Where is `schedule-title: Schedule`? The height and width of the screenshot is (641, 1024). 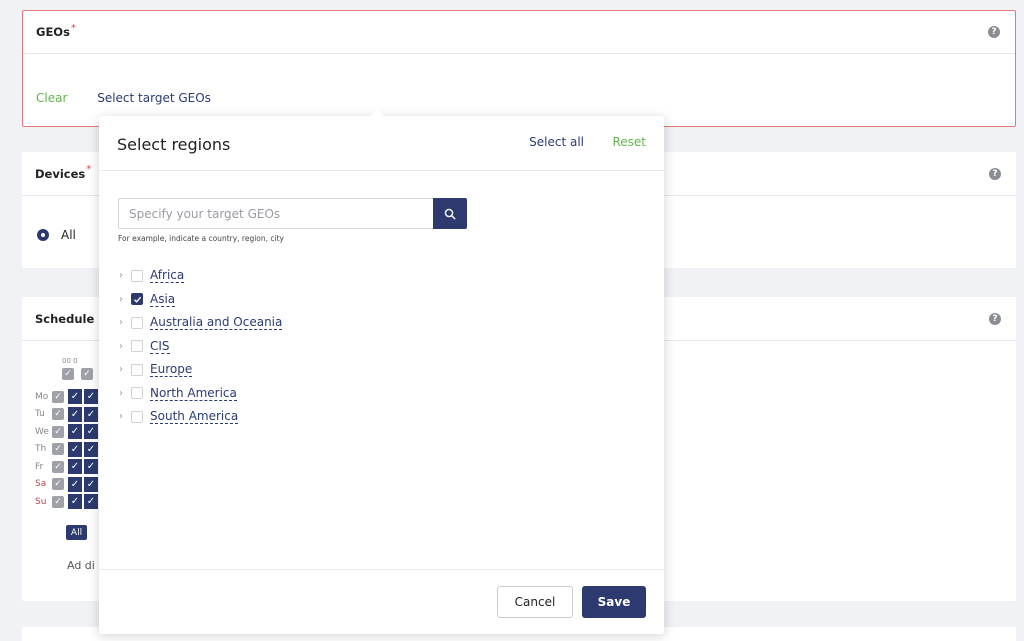 schedule-title: Schedule is located at coordinates (65, 318).